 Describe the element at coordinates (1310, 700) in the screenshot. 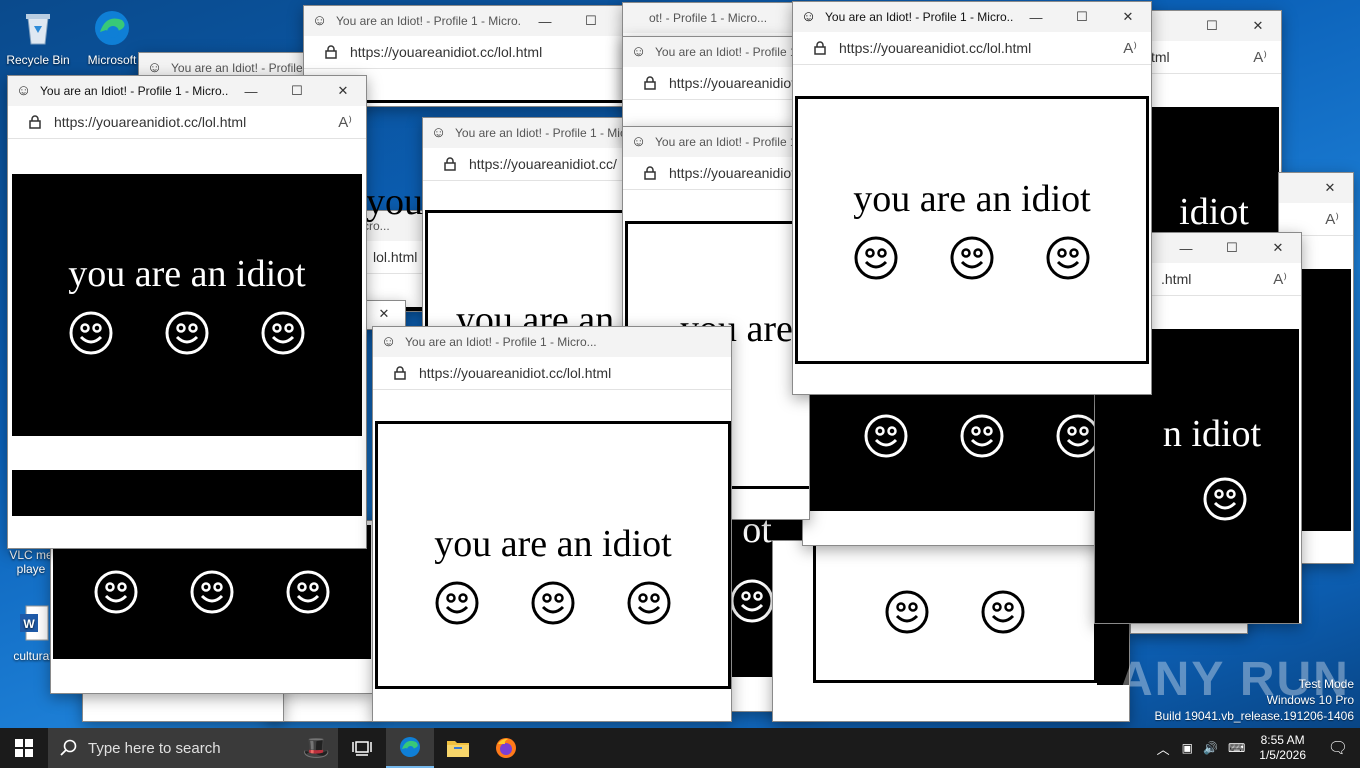

I see `windows-edition-label: Windows 10 Pro` at that location.